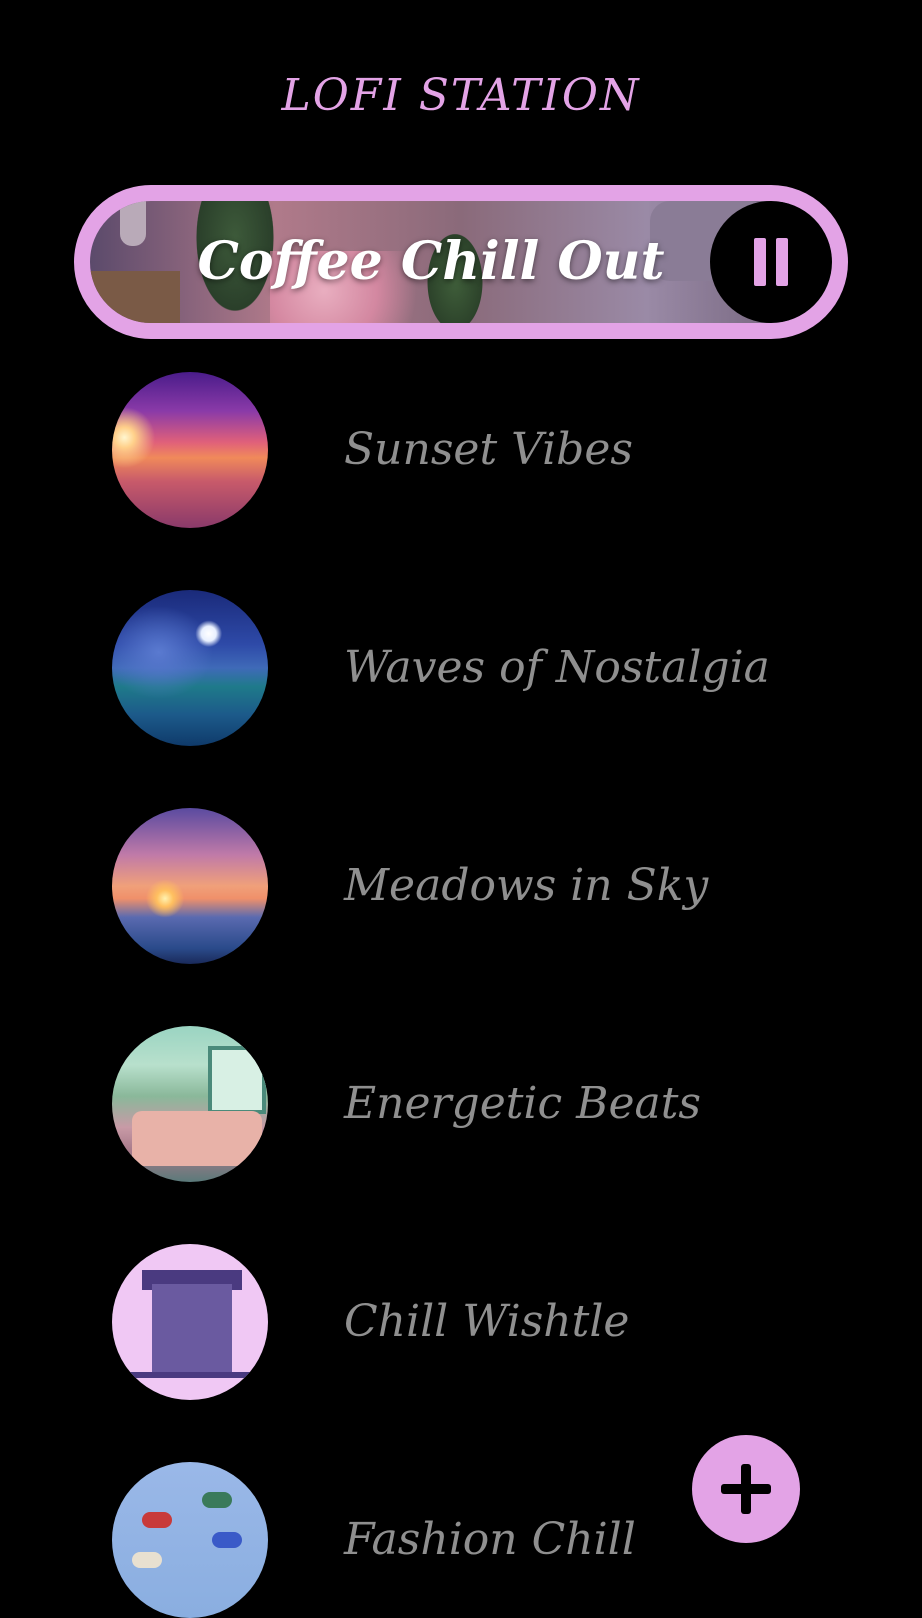 The height and width of the screenshot is (1618, 922). Describe the element at coordinates (190, 1540) in the screenshot. I see `shoes-artwork` at that location.